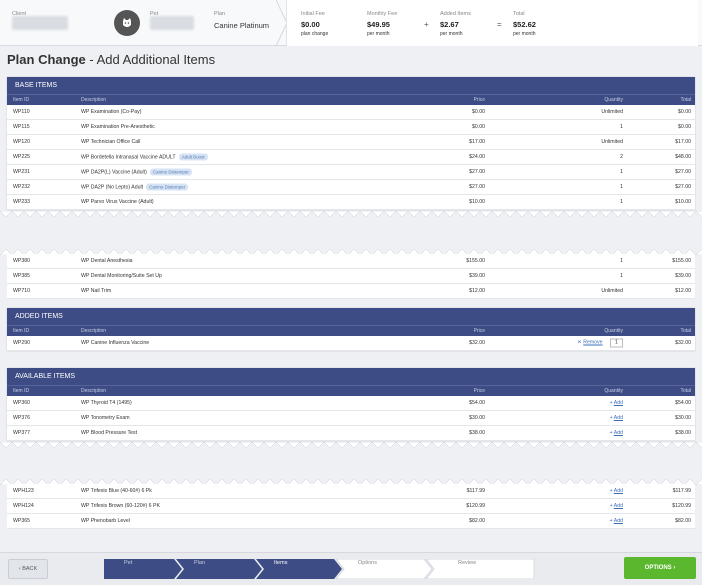 This screenshot has height=585, width=702. Describe the element at coordinates (681, 506) in the screenshot. I see `item-total: $120.99` at that location.